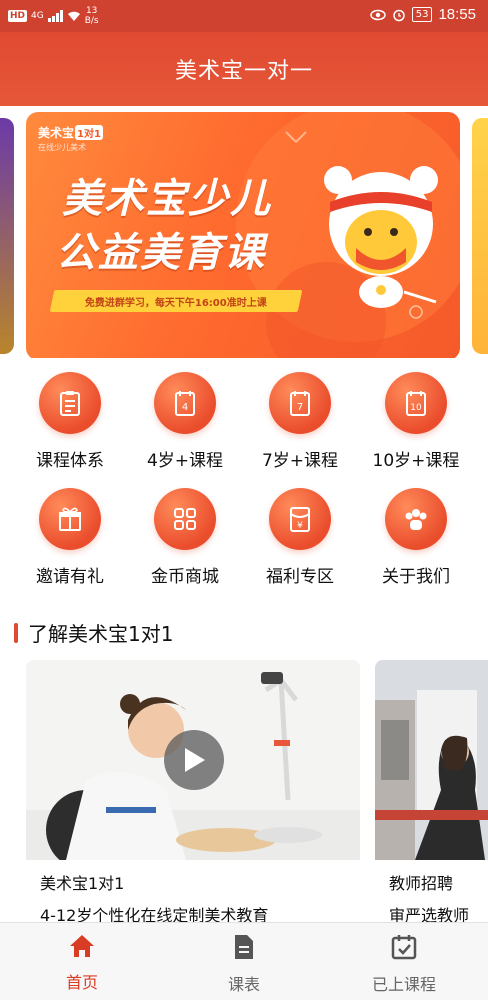 The height and width of the screenshot is (1000, 488). I want to click on calendar-num: 4, so click(185, 407).